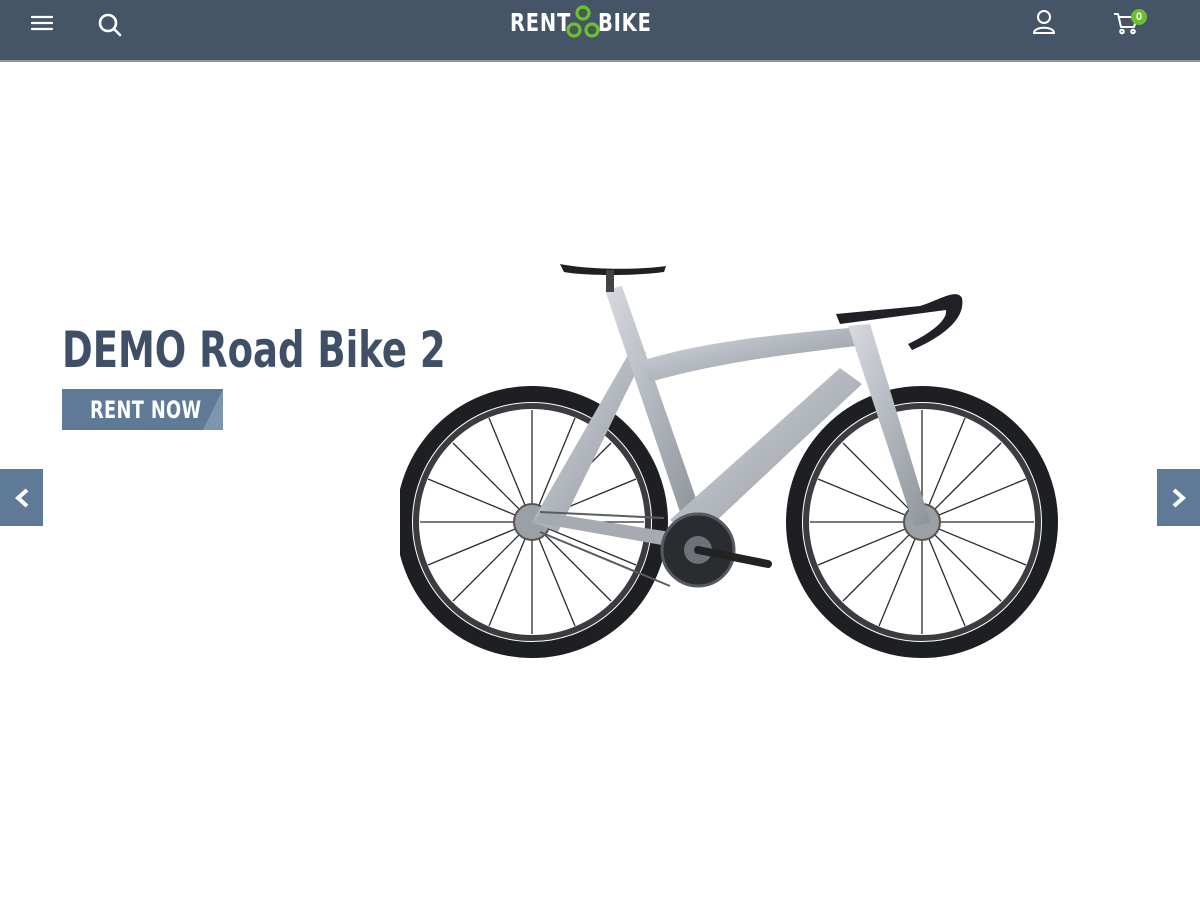 The height and width of the screenshot is (900, 1200). I want to click on previous-slide-button, so click(21, 497).